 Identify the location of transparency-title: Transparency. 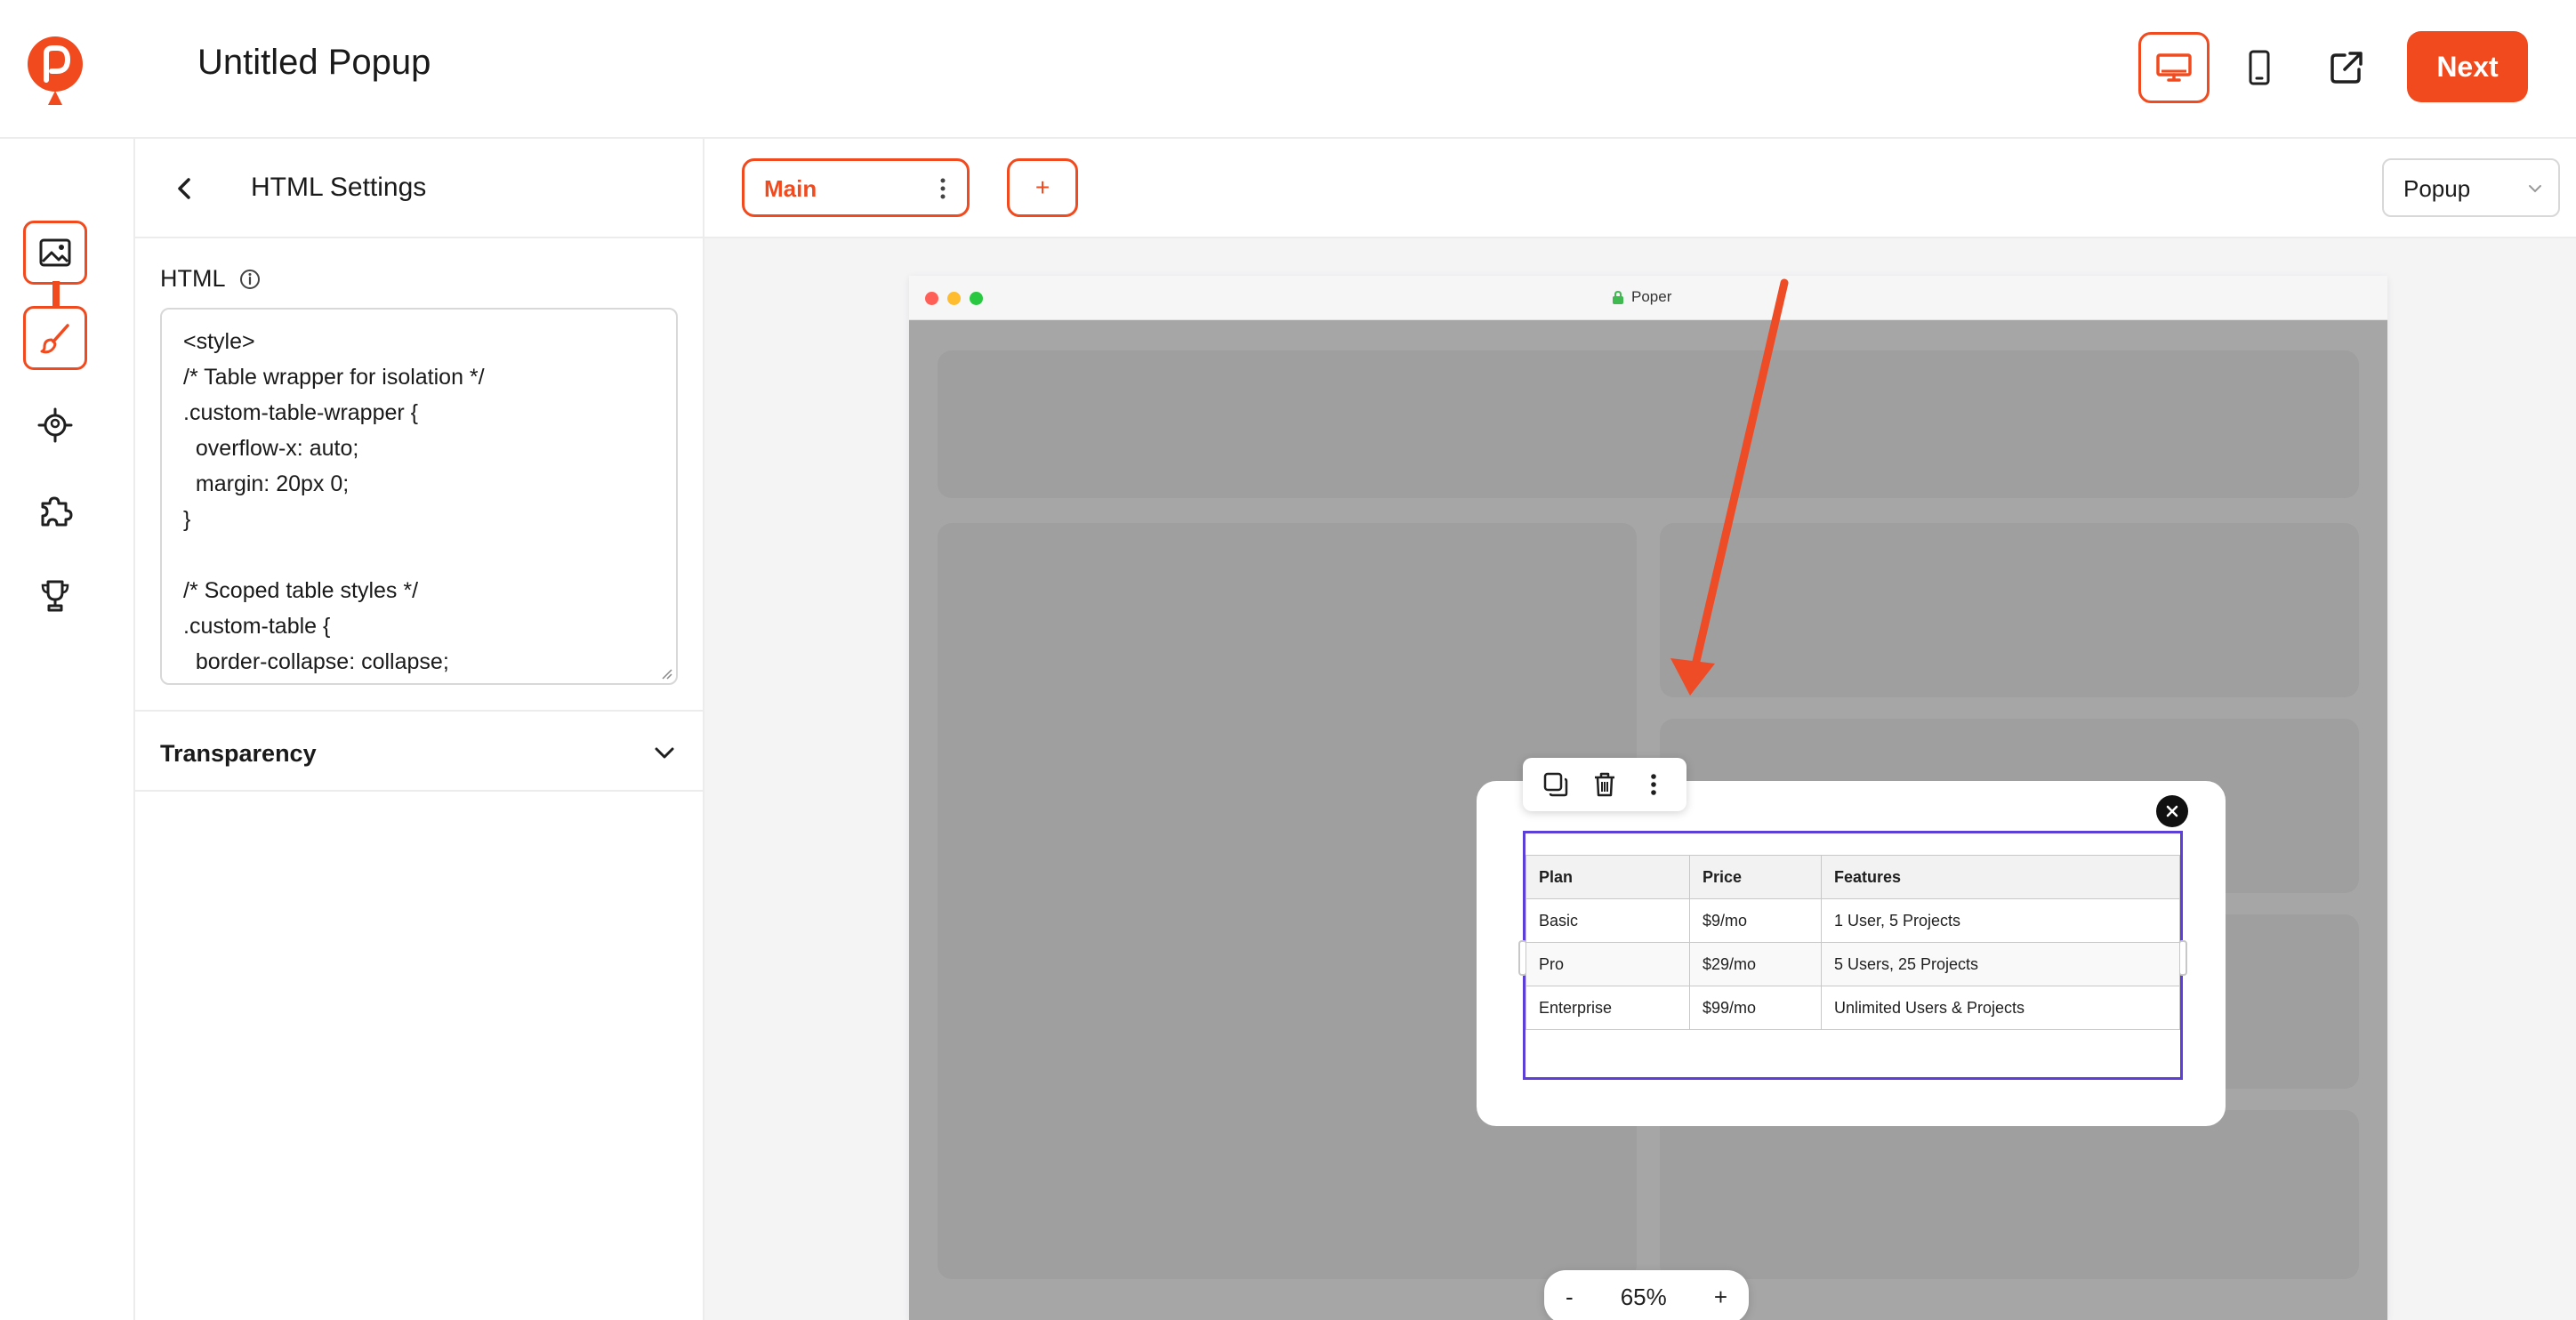
(238, 753).